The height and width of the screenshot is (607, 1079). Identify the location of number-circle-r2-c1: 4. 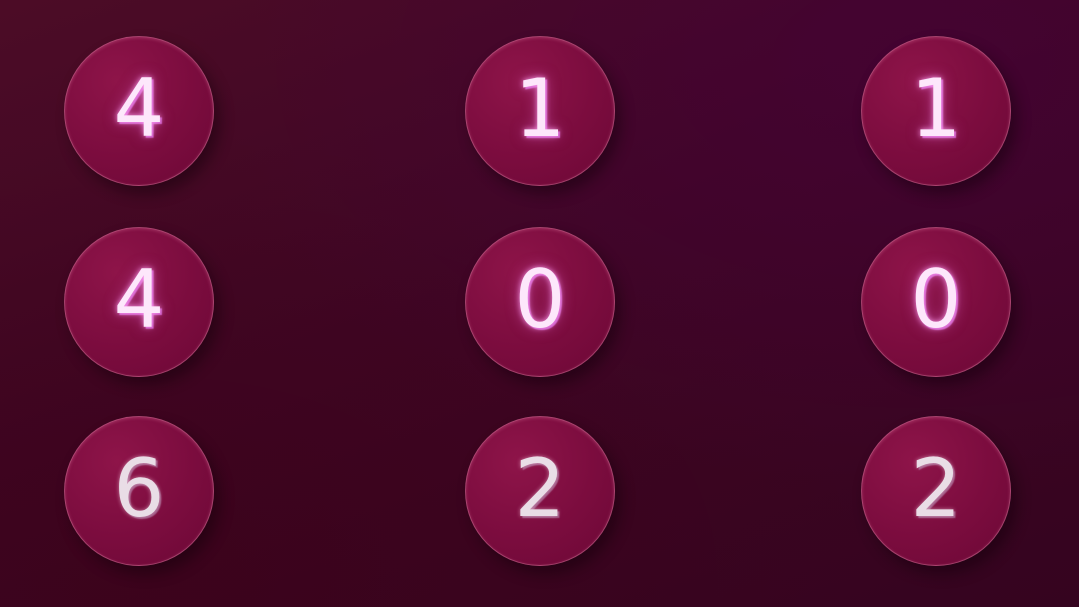
(139, 302).